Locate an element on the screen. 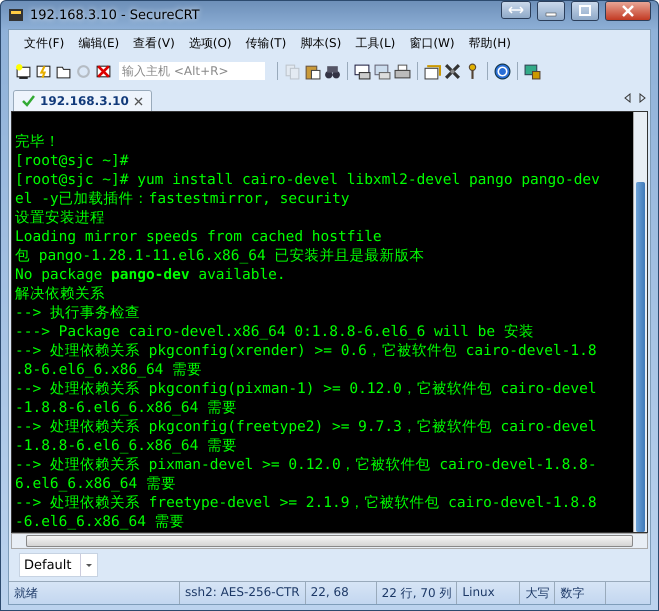 The height and width of the screenshot is (611, 659). terminal-line: No package pango-dev available. is located at coordinates (151, 275).